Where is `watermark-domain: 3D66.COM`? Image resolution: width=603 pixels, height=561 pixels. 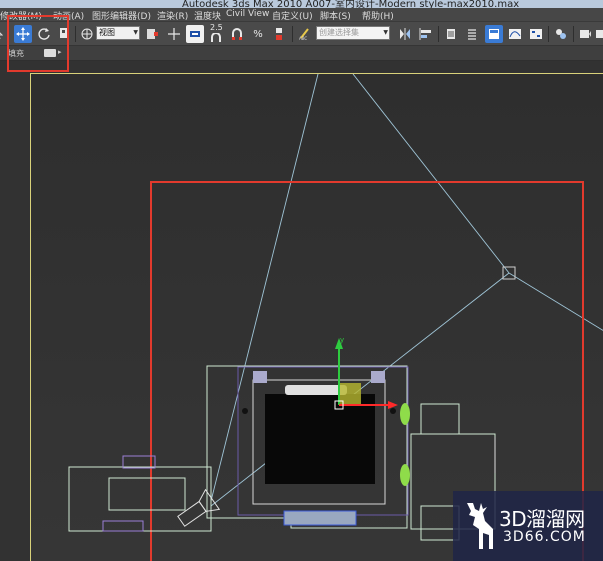
watermark-domain: 3D66.COM is located at coordinates (544, 537).